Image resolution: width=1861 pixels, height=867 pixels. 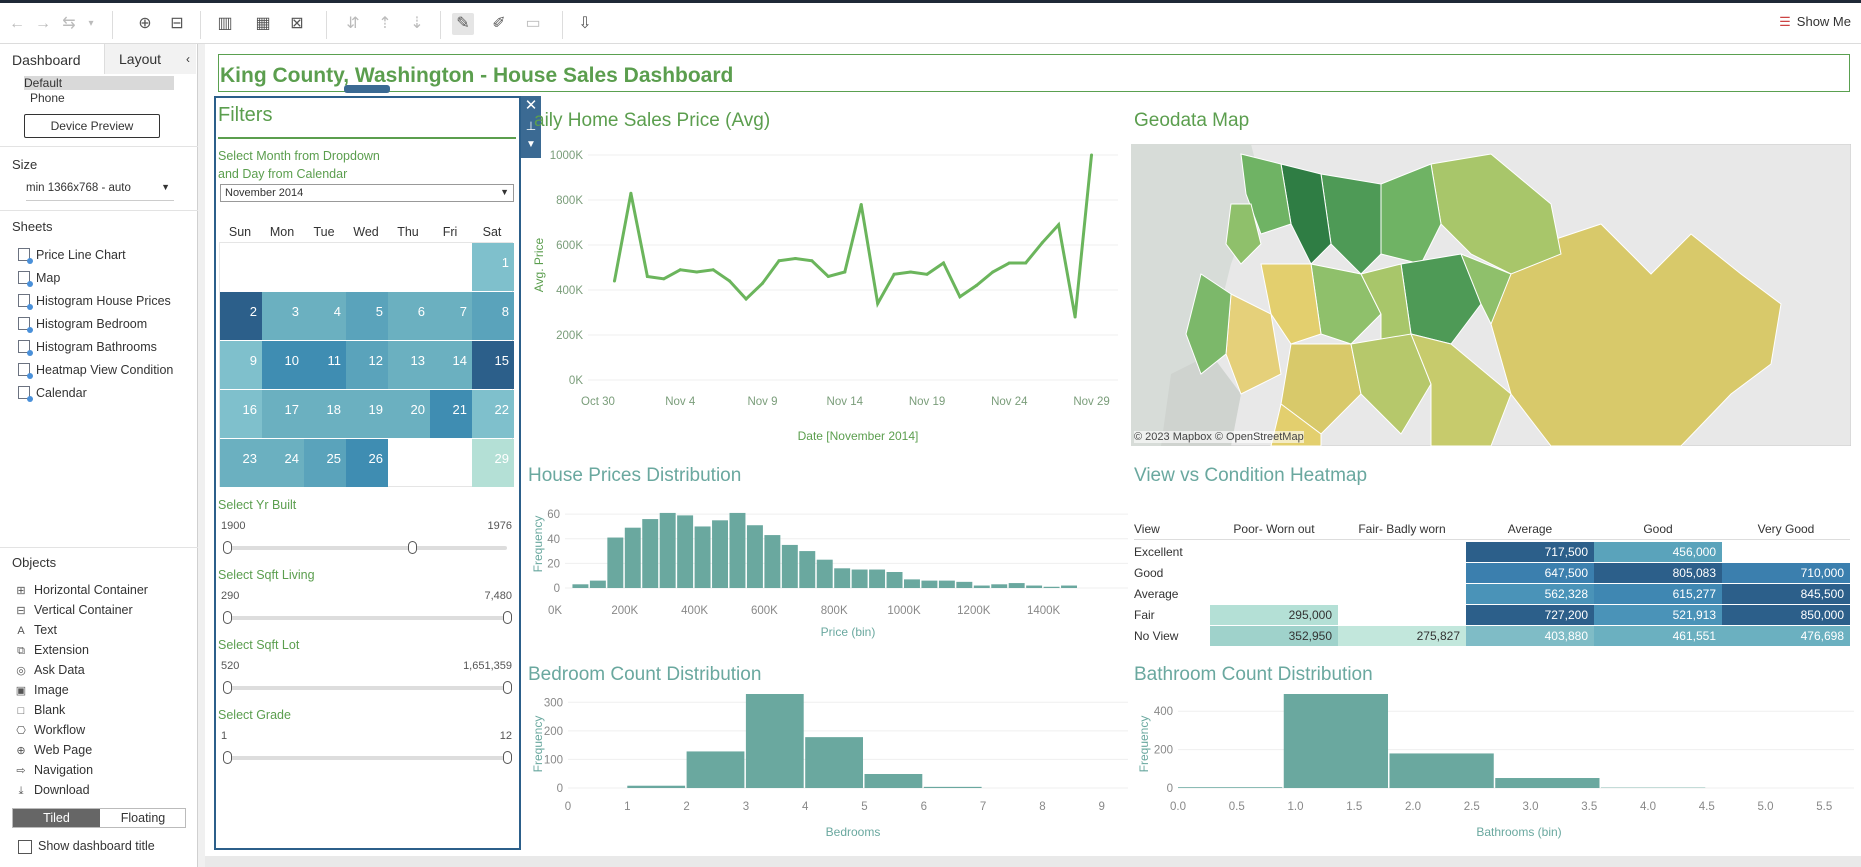 I want to click on calendar-day: 24, so click(x=283, y=463).